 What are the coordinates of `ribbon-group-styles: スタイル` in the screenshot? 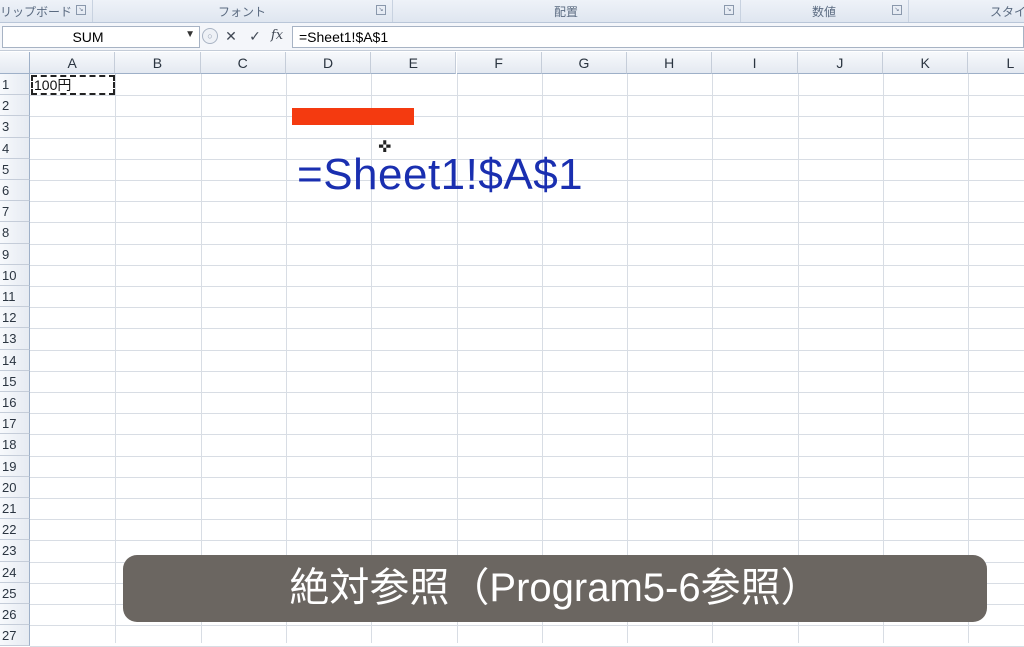 It's located at (966, 11).